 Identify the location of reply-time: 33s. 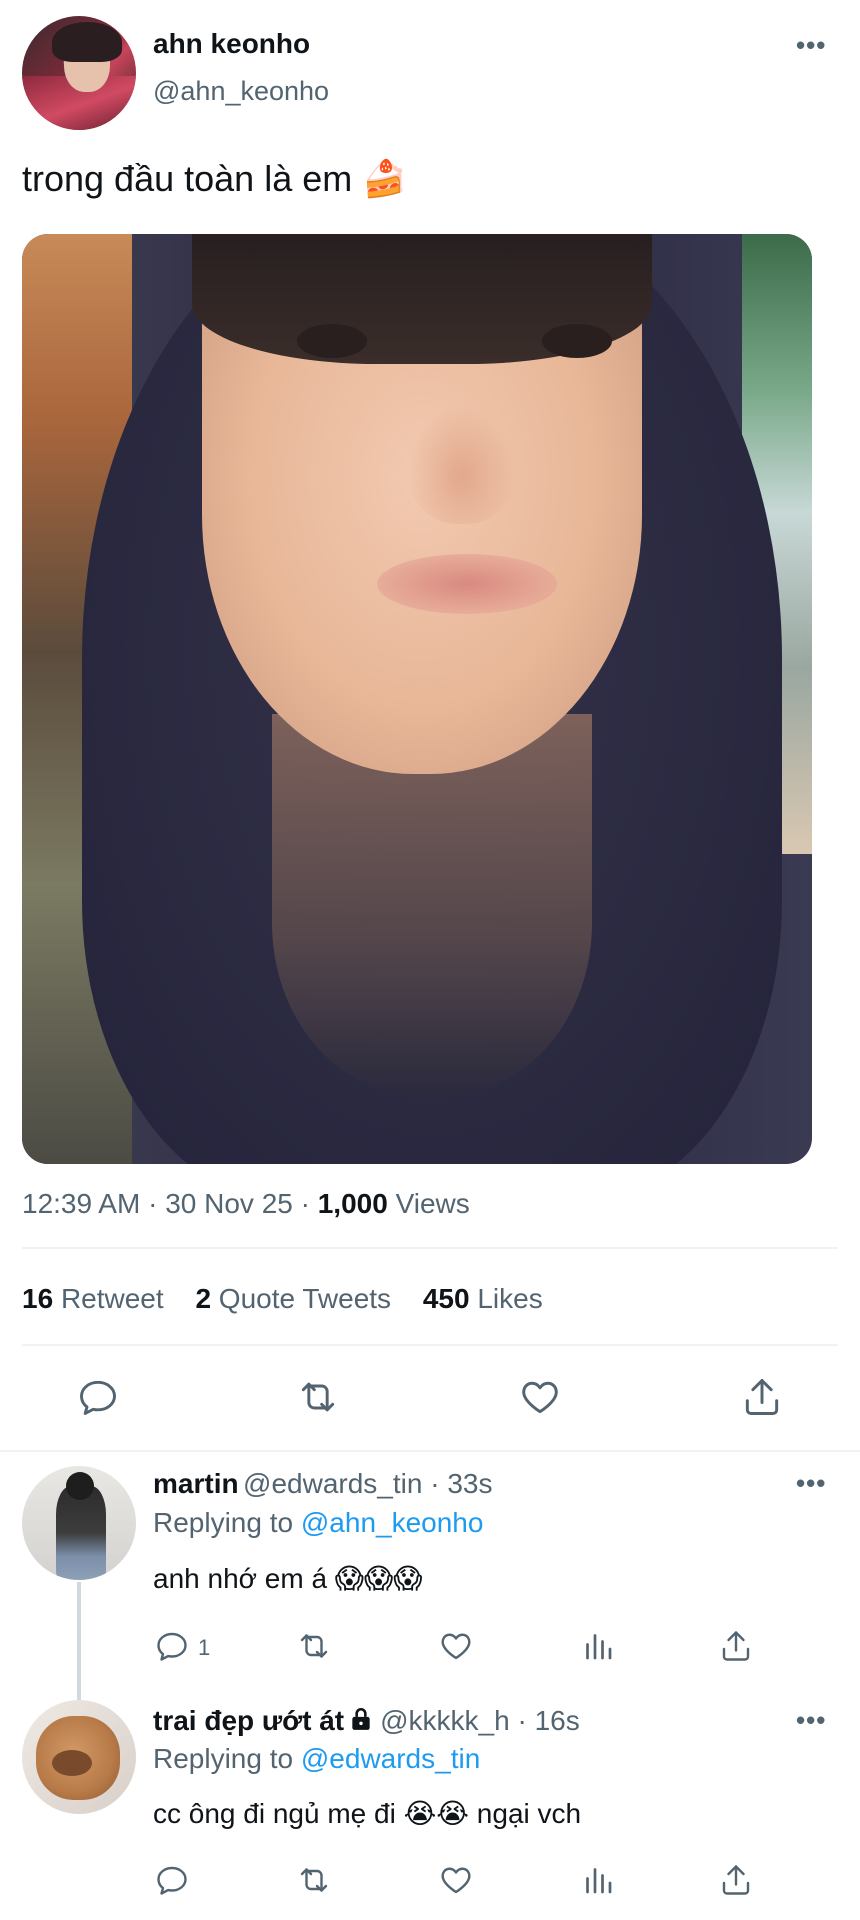
(470, 1483).